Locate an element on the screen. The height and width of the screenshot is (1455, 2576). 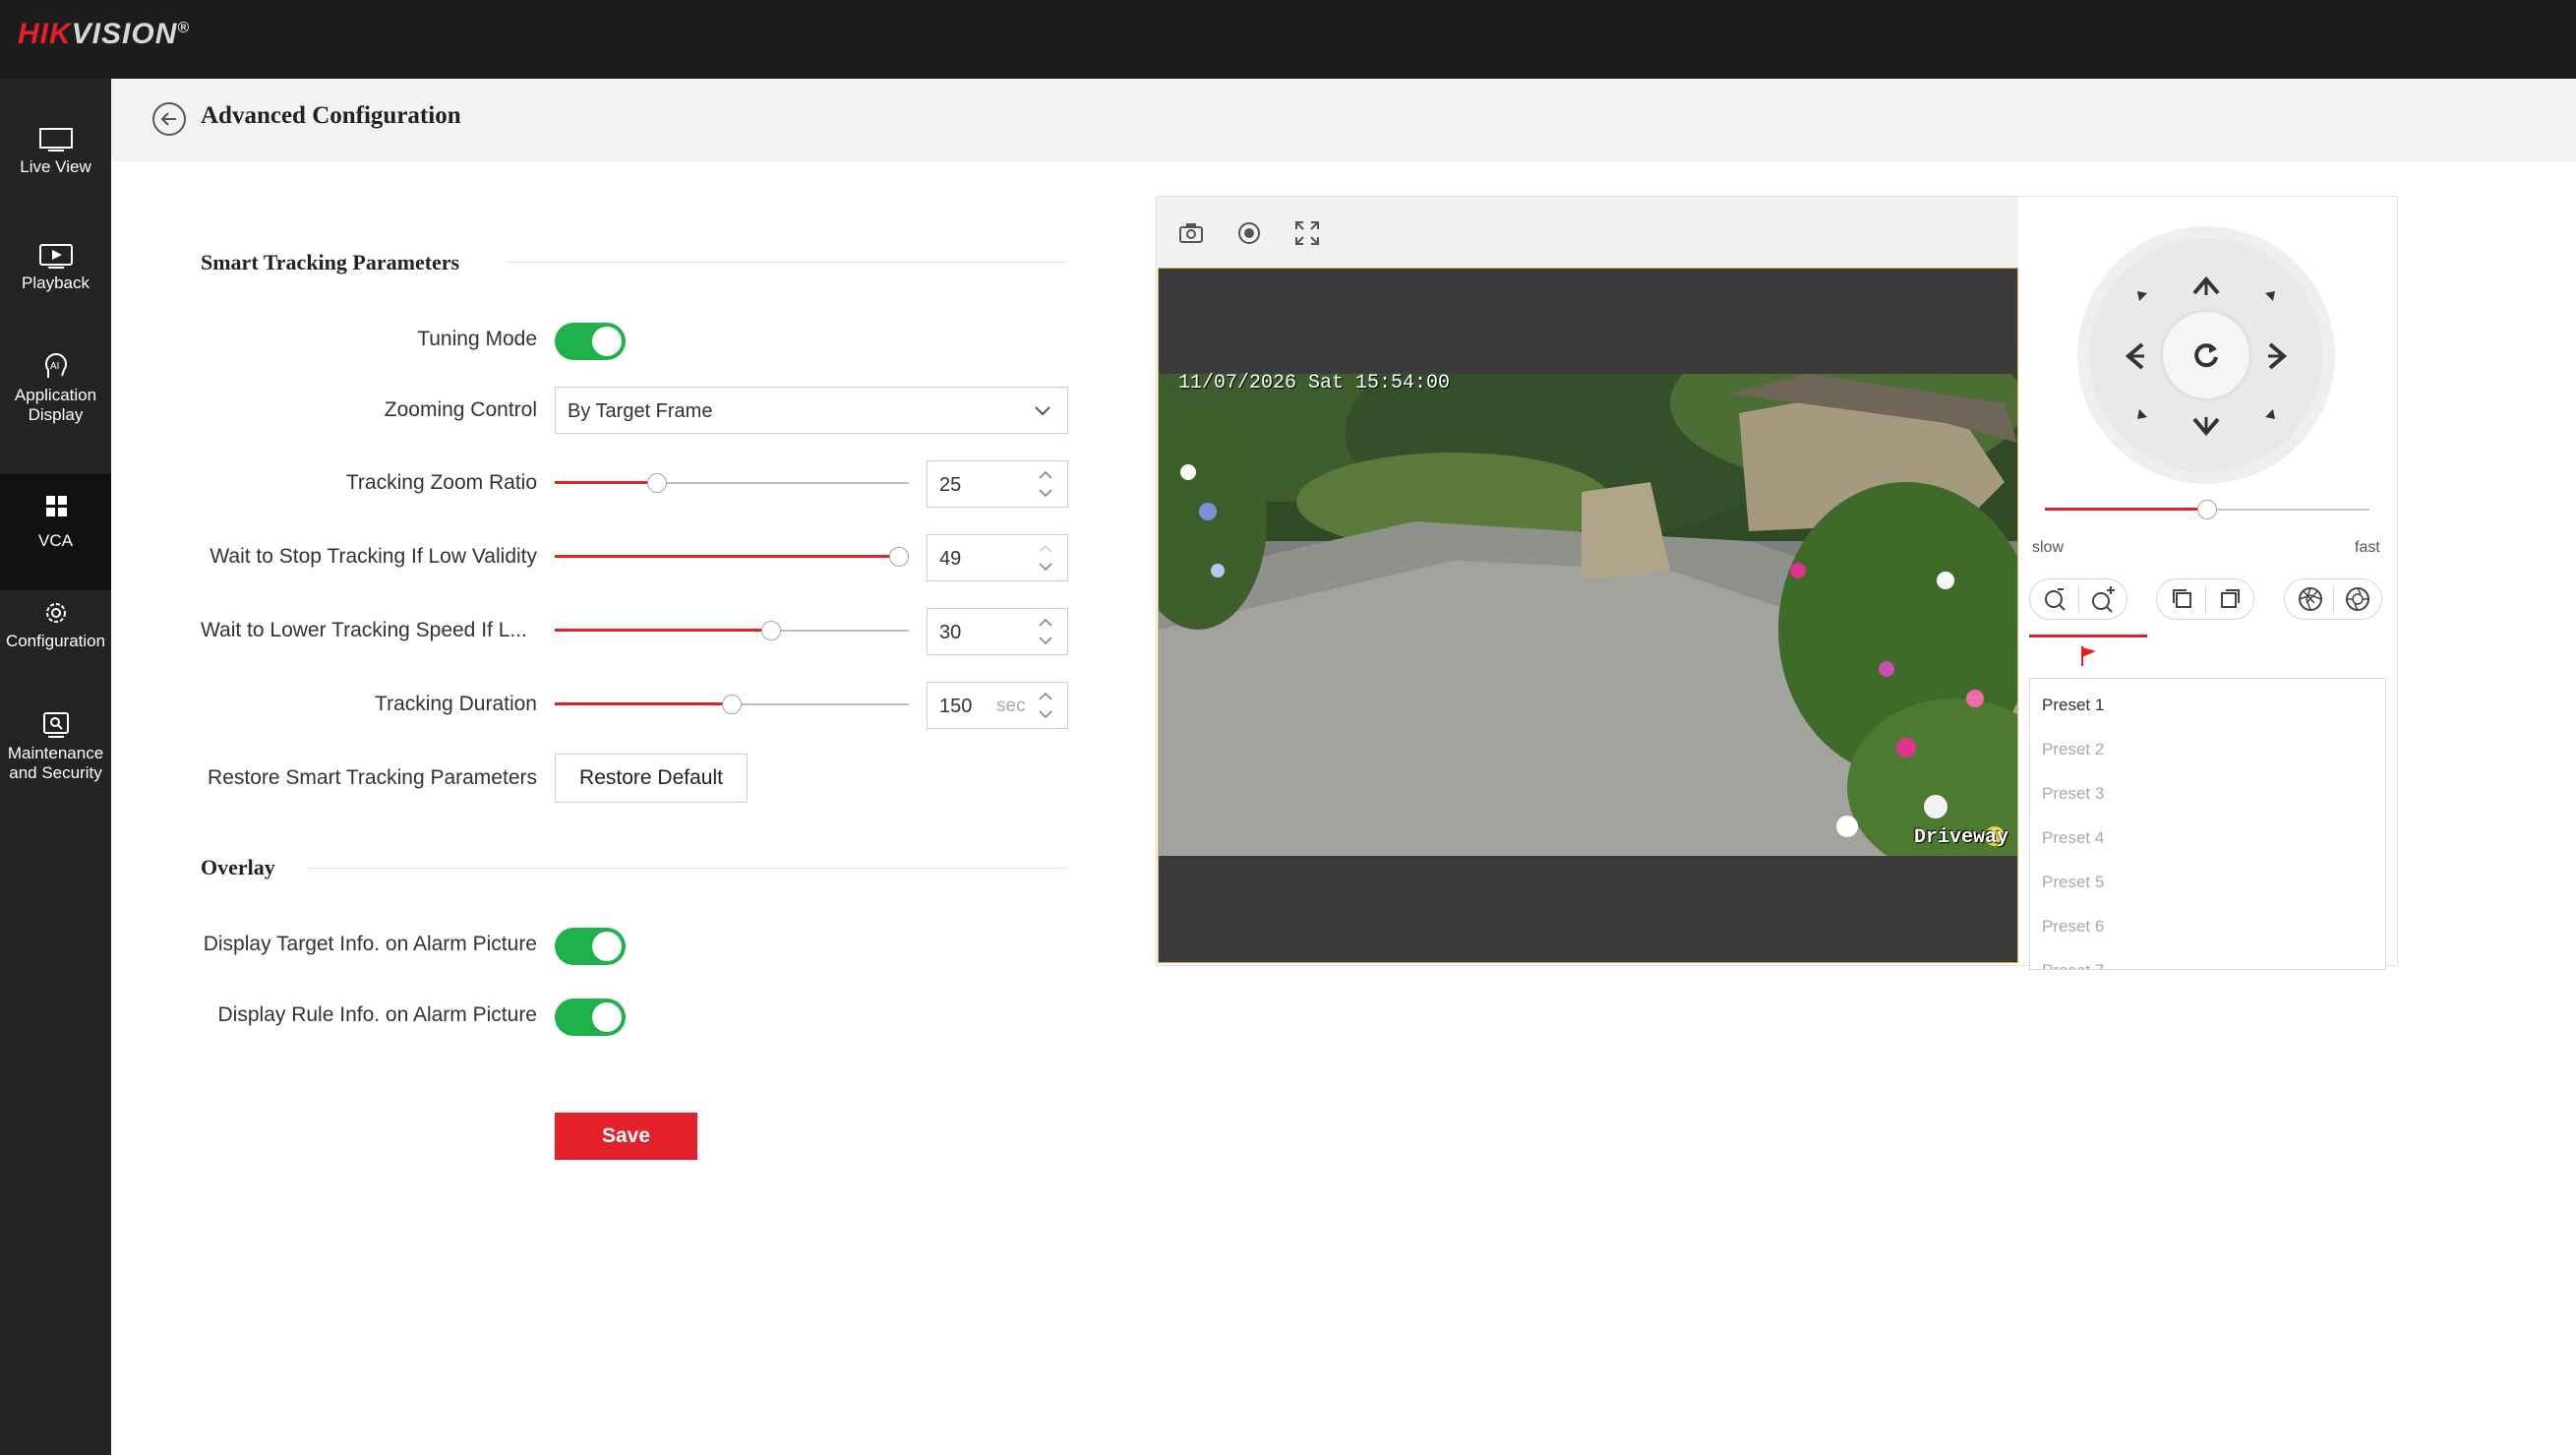
save-button: Save is located at coordinates (626, 1136).